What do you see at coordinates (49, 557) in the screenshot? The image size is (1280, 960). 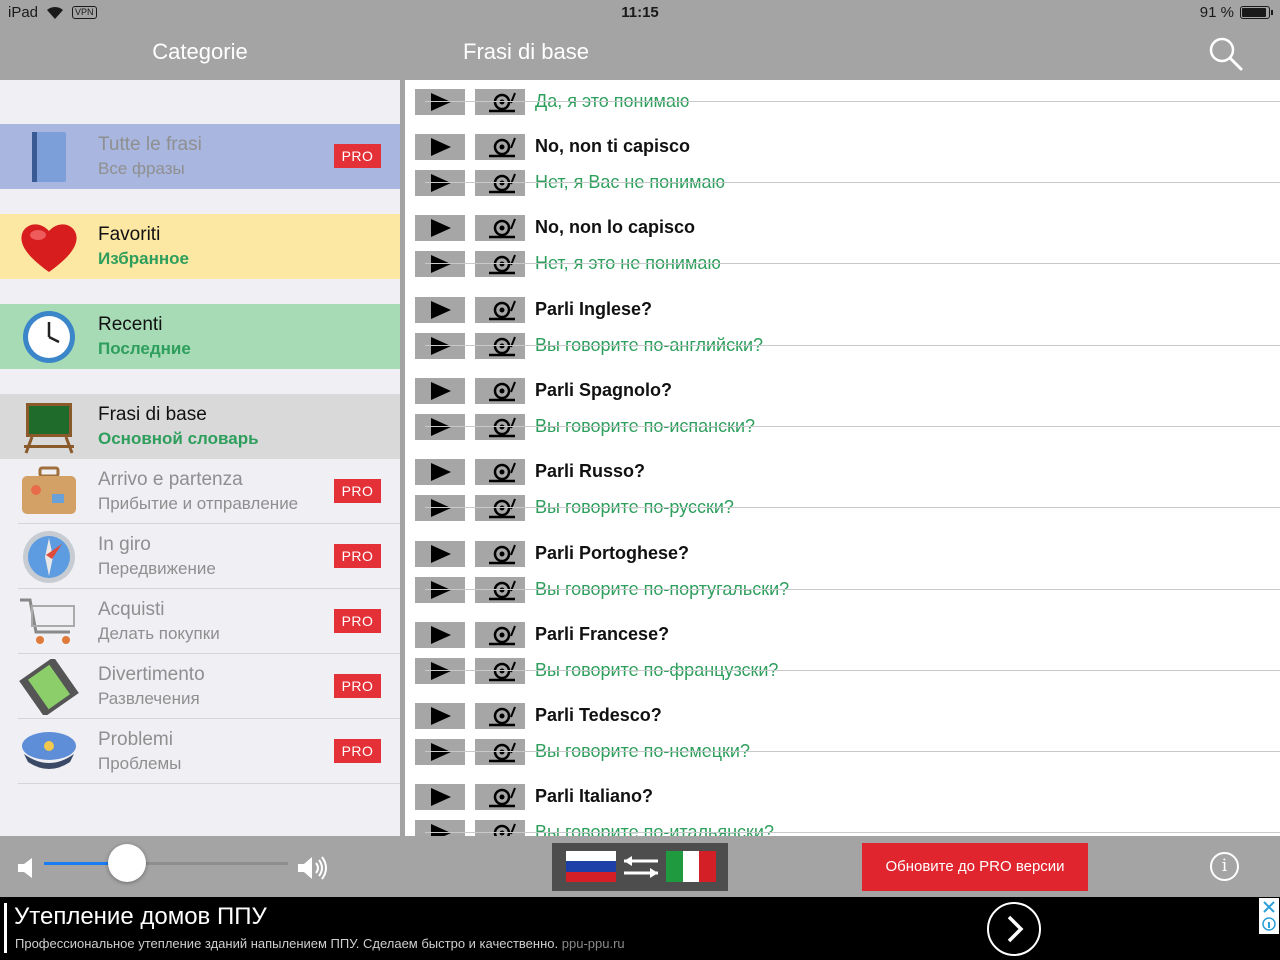 I see `compass-icon` at bounding box center [49, 557].